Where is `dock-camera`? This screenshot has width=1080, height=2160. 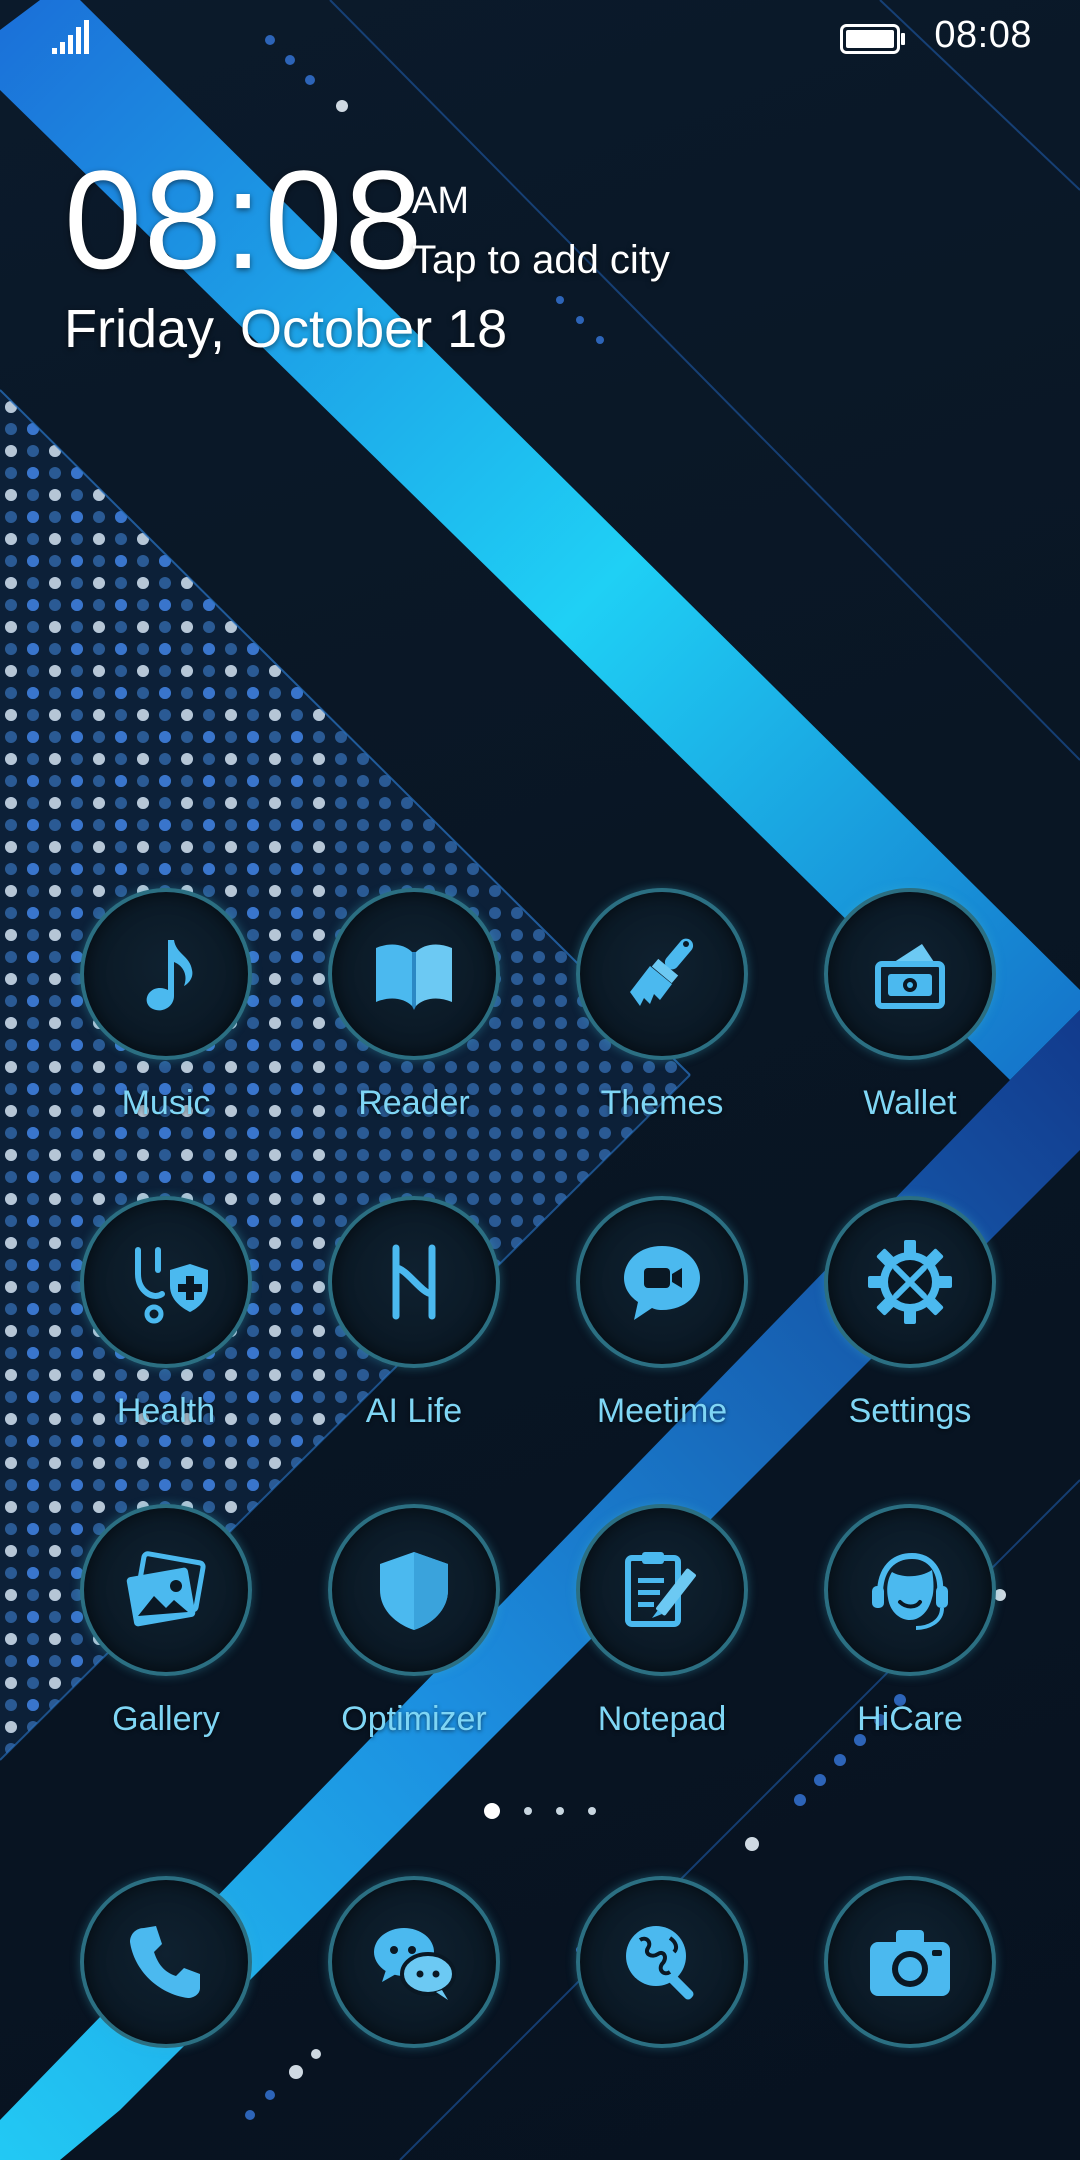
dock-camera is located at coordinates (910, 1966).